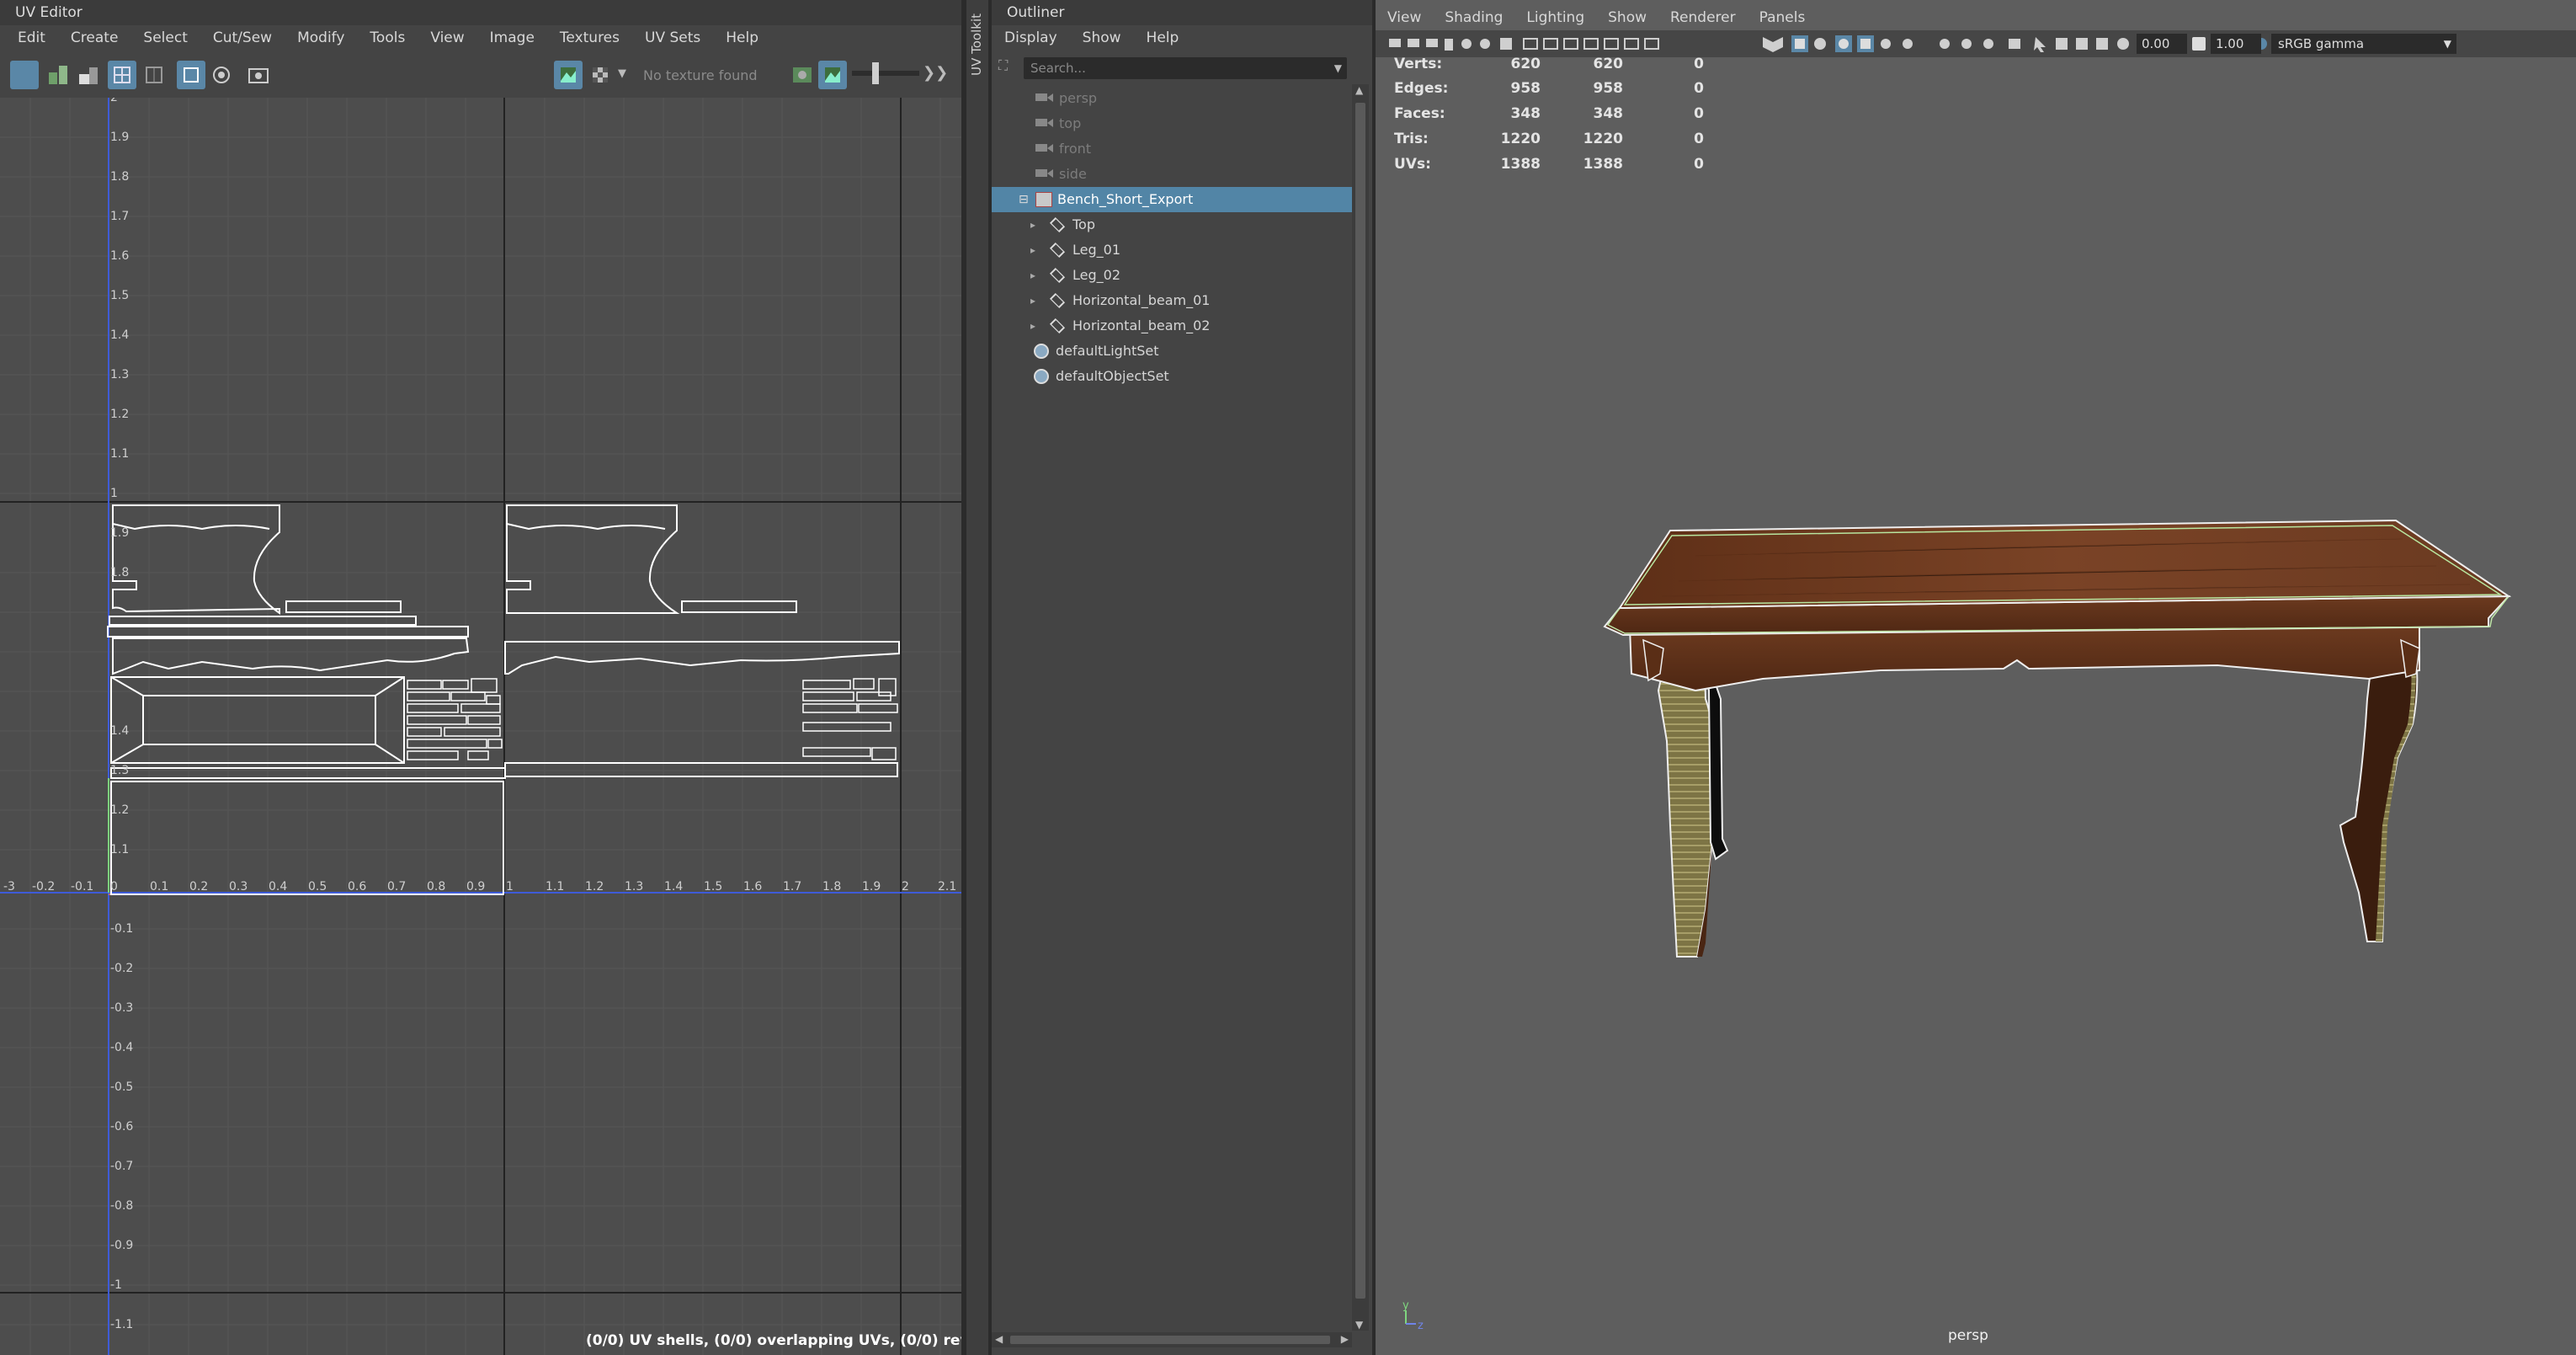 Image resolution: width=2576 pixels, height=1355 pixels. What do you see at coordinates (977, 677) in the screenshot?
I see `uv-toolkit-tab: UV Toolkit` at bounding box center [977, 677].